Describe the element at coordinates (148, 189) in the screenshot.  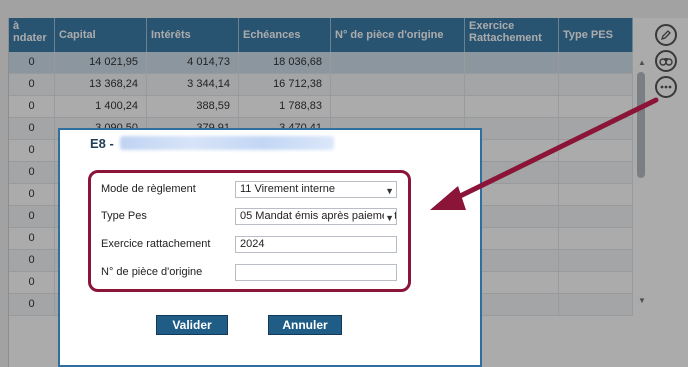
I see `mode-reglement-label: Mode de règlement` at that location.